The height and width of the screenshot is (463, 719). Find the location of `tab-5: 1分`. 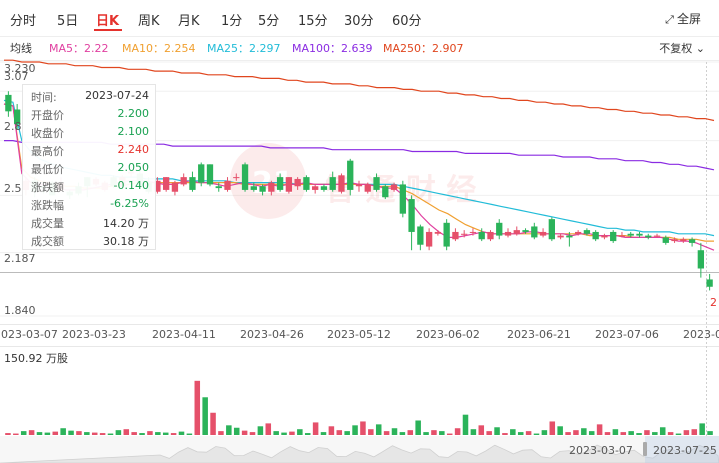

tab-5: 1分 is located at coordinates (231, 19).